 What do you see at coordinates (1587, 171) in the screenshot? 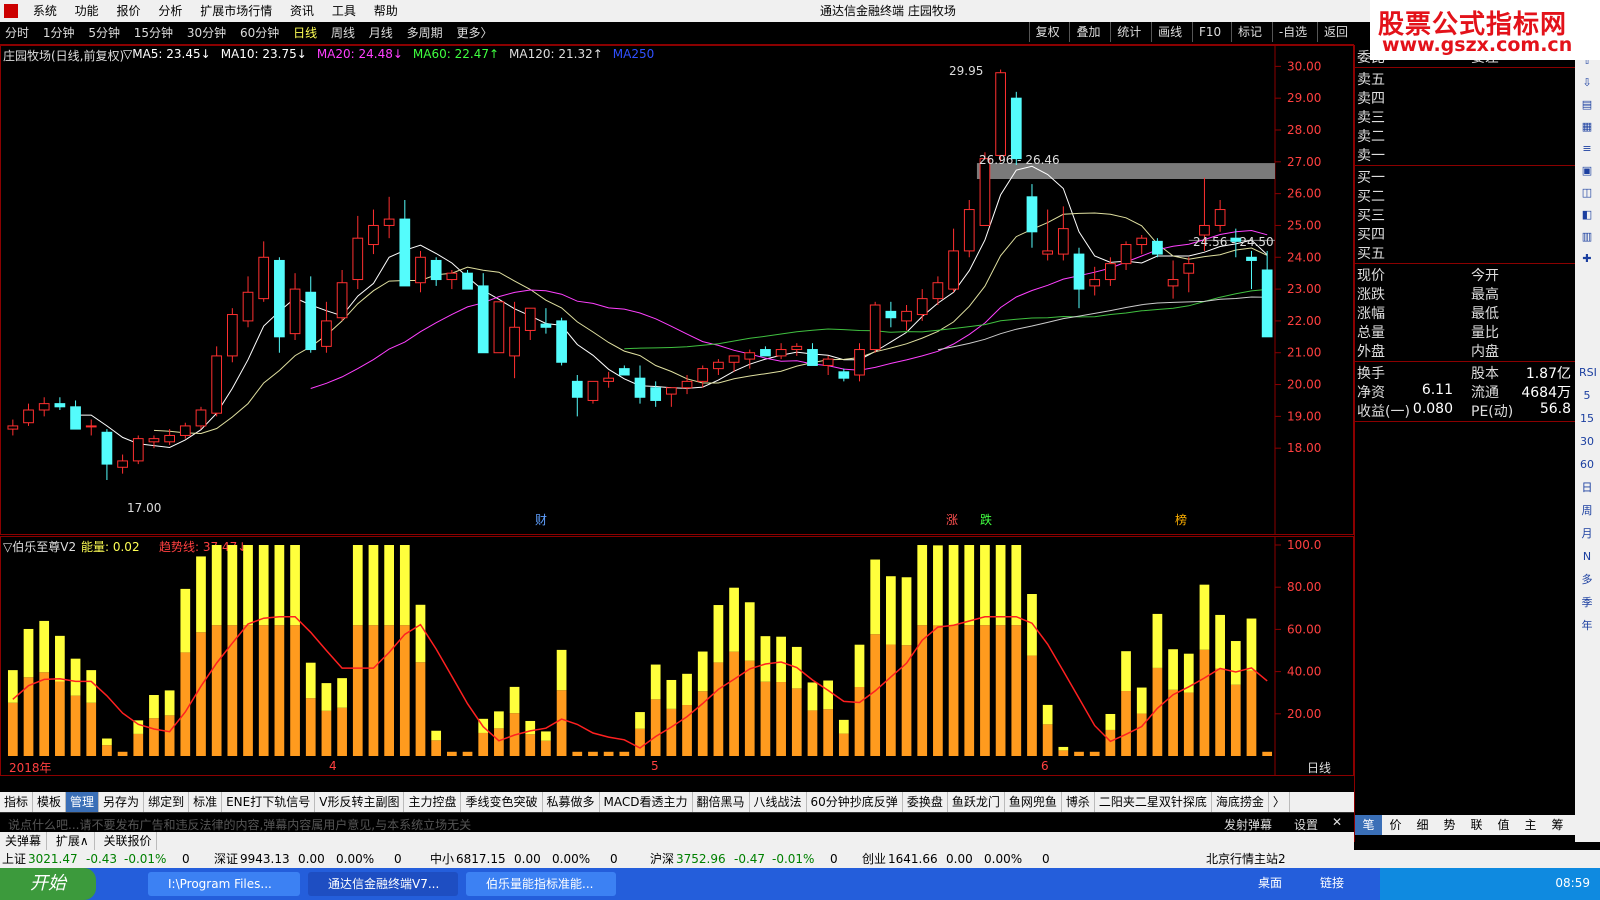
I see `tool-icon: ▣` at bounding box center [1587, 171].